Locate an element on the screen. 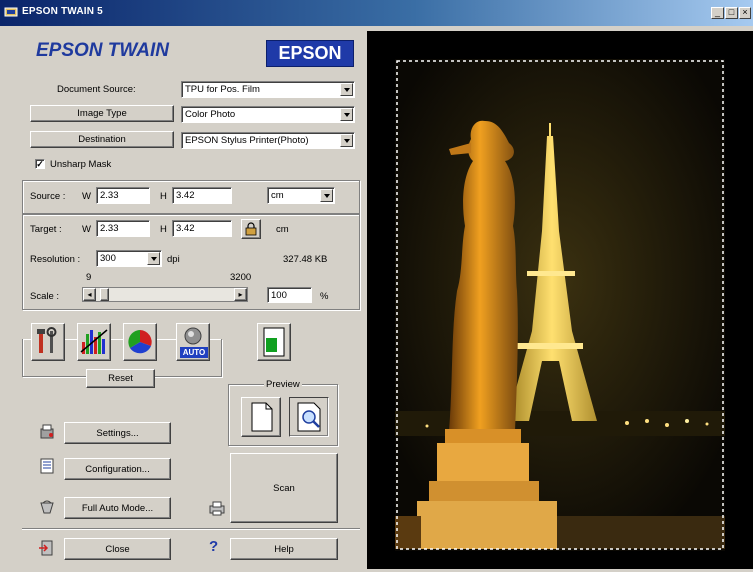 The height and width of the screenshot is (572, 753). scale-input: 100 is located at coordinates (289, 295).